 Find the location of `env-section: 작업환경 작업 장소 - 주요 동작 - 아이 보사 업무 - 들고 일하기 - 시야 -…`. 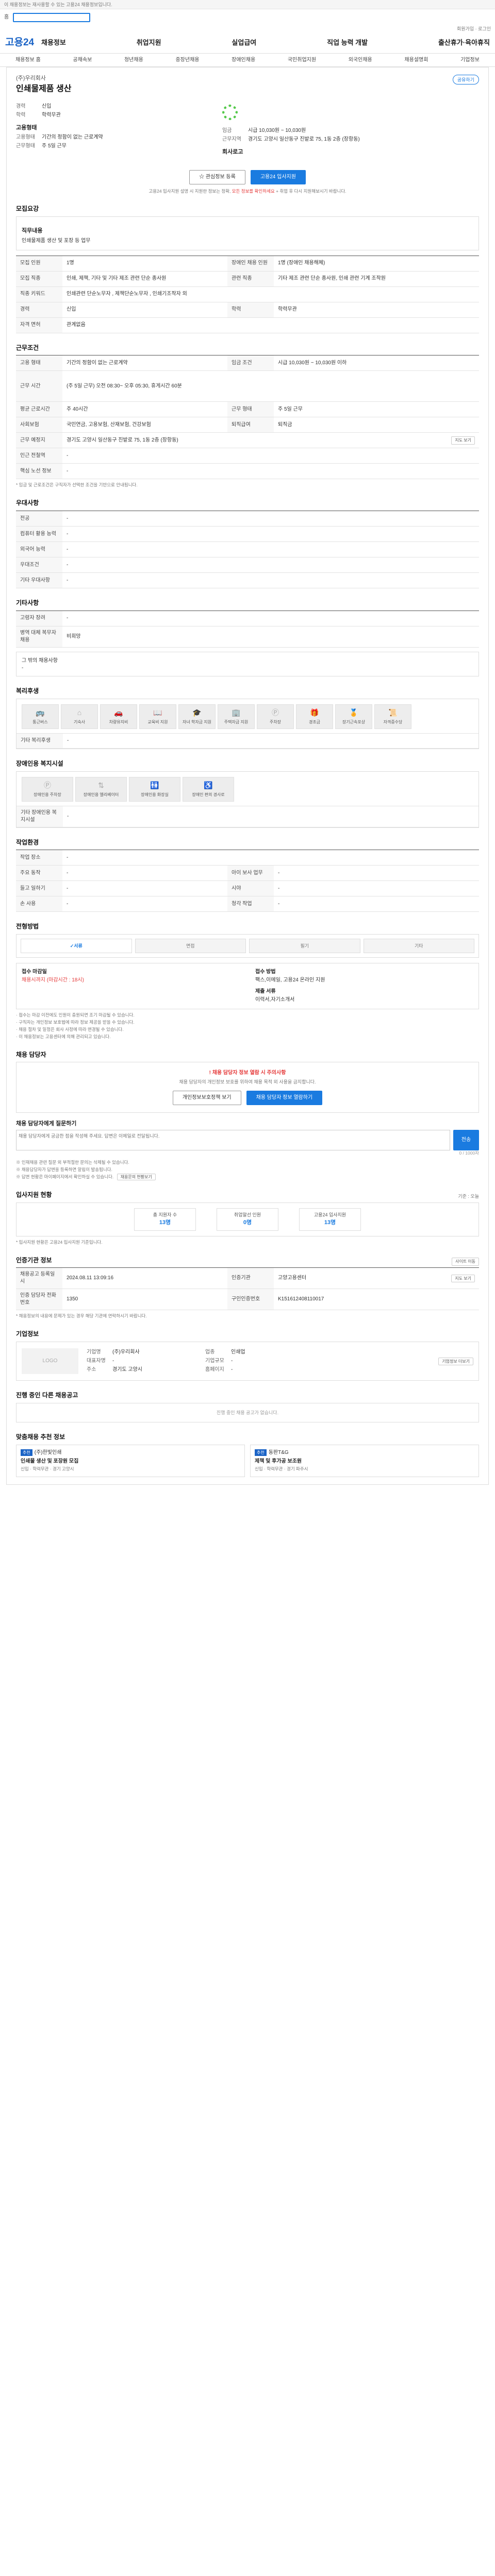

env-section: 작업환경 작업 장소 - 주요 동작 - 아이 보사 업무 - 들고 일하기 - 시야 -… is located at coordinates (247, 875).